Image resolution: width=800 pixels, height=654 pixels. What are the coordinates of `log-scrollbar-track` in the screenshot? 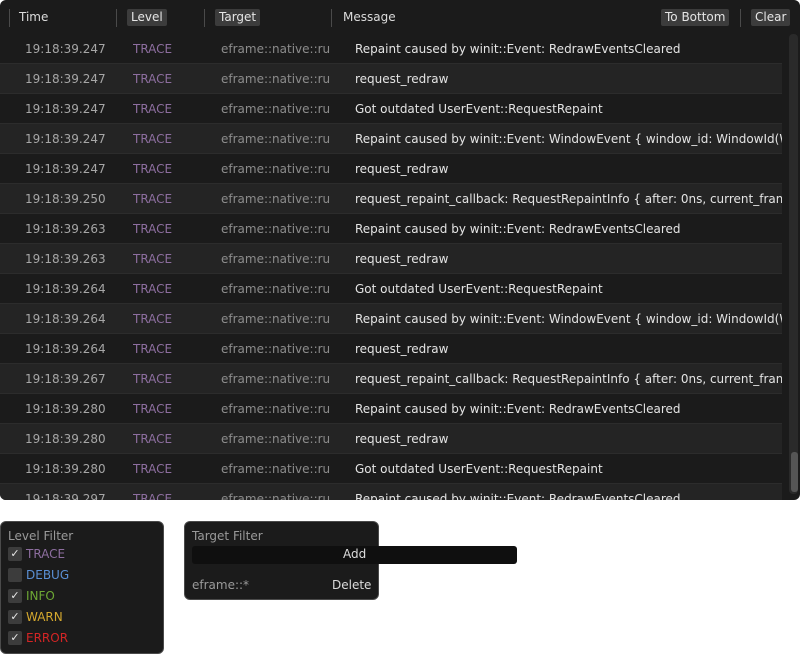 It's located at (793, 264).